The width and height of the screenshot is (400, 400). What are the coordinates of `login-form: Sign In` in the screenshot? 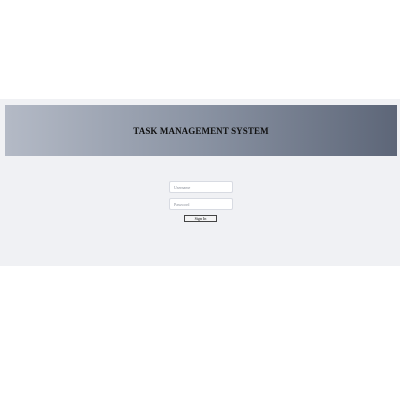 It's located at (201, 201).